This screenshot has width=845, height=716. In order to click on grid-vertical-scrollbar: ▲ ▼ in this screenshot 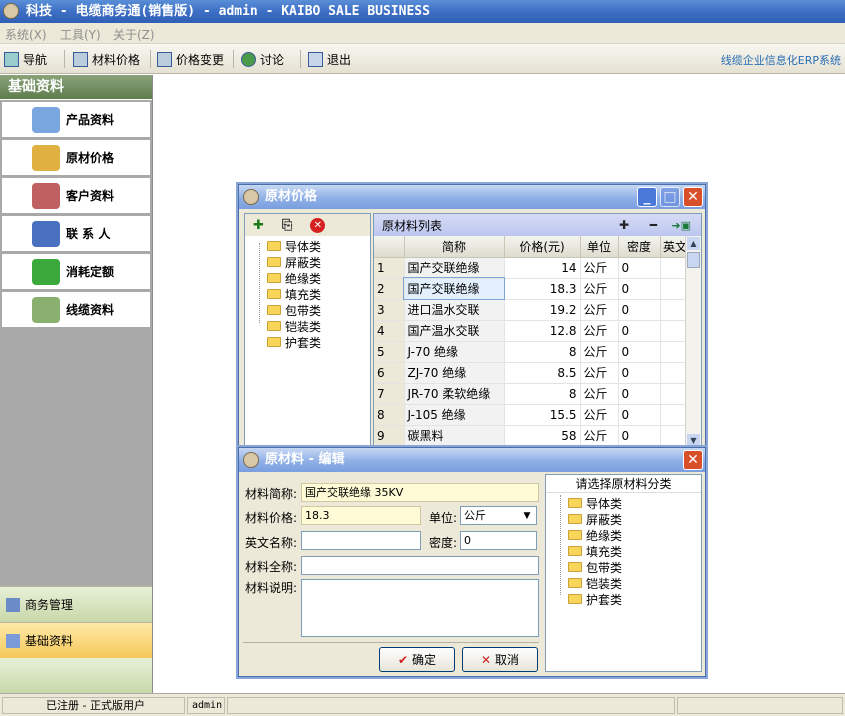, I will do `click(693, 342)`.